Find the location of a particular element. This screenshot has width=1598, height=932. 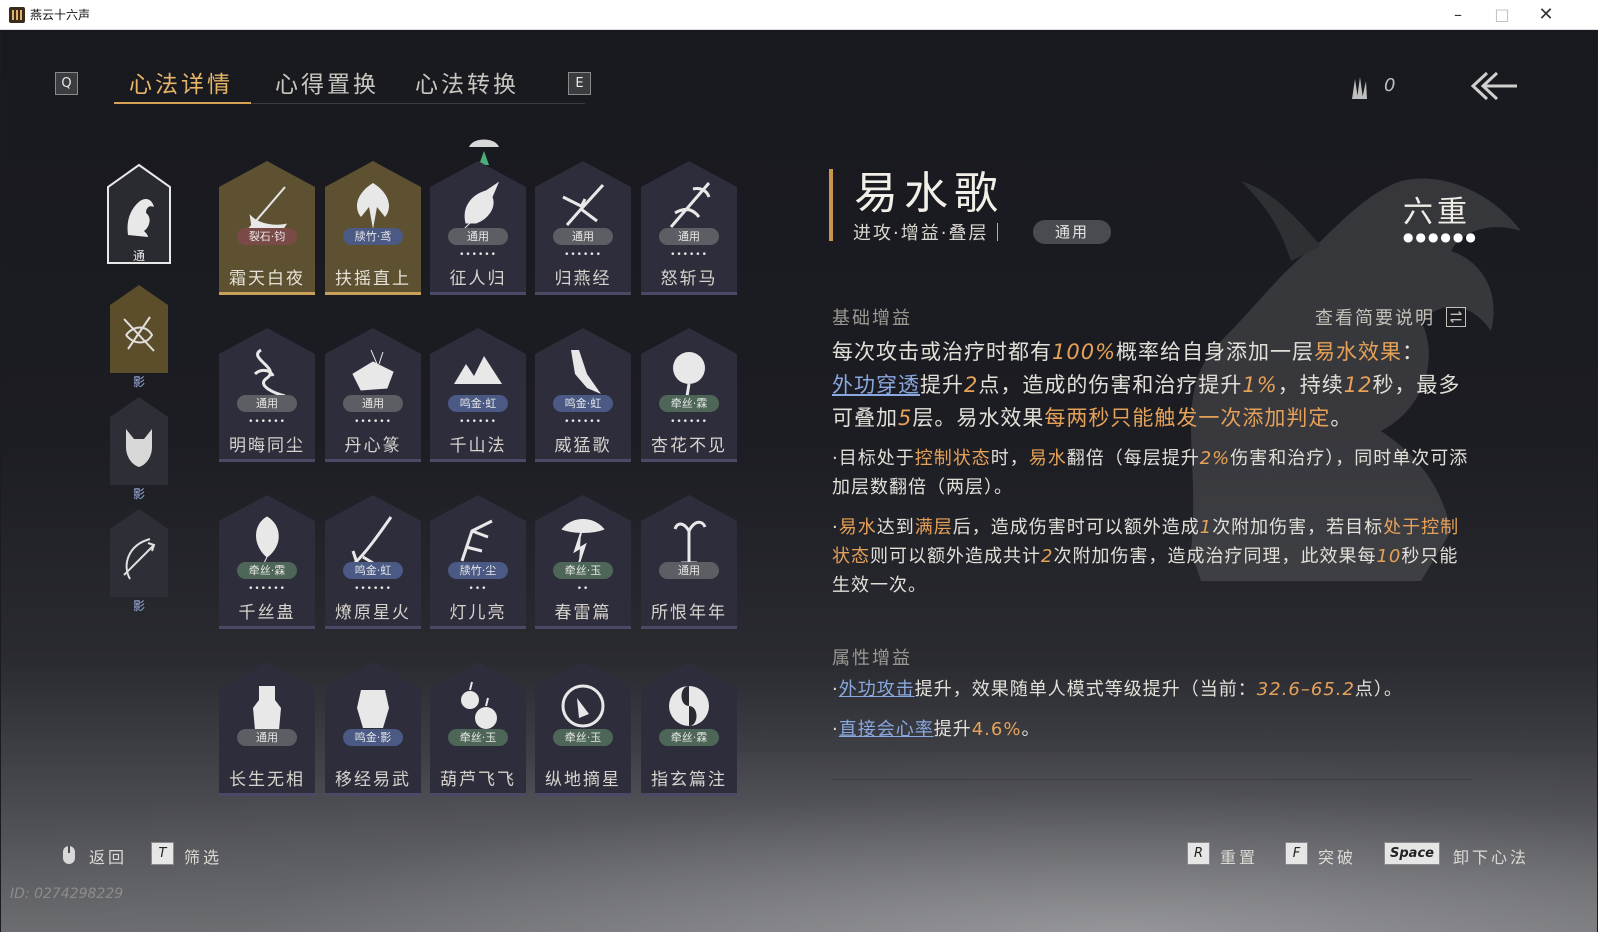

card-name: 杏花不见 is located at coordinates (689, 446).